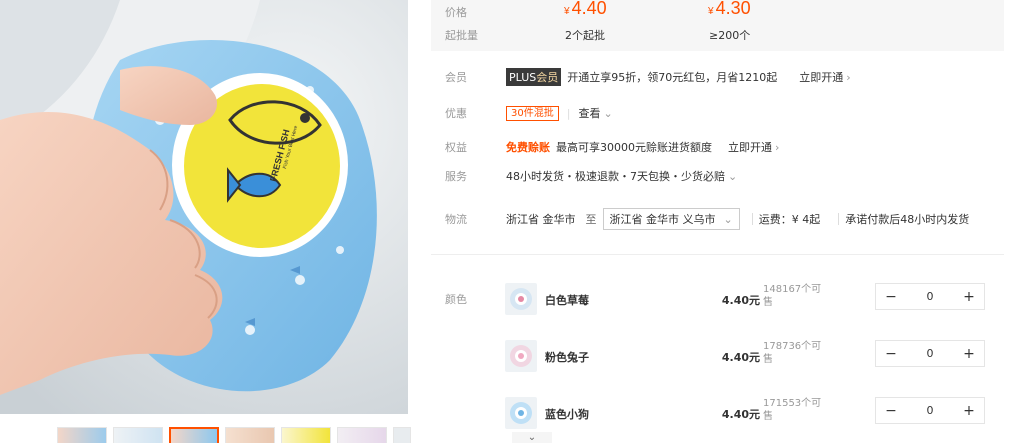 The width and height of the screenshot is (1024, 443). I want to click on member-open-link: 立即开通, so click(821, 77).